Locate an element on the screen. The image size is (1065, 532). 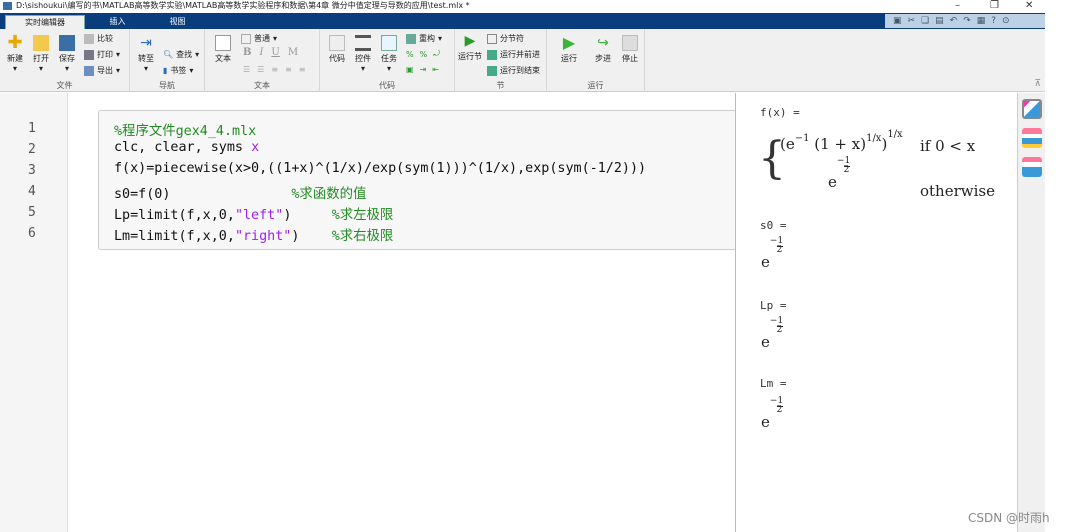
navigate-group-label: 导航 is located at coordinates (167, 85).